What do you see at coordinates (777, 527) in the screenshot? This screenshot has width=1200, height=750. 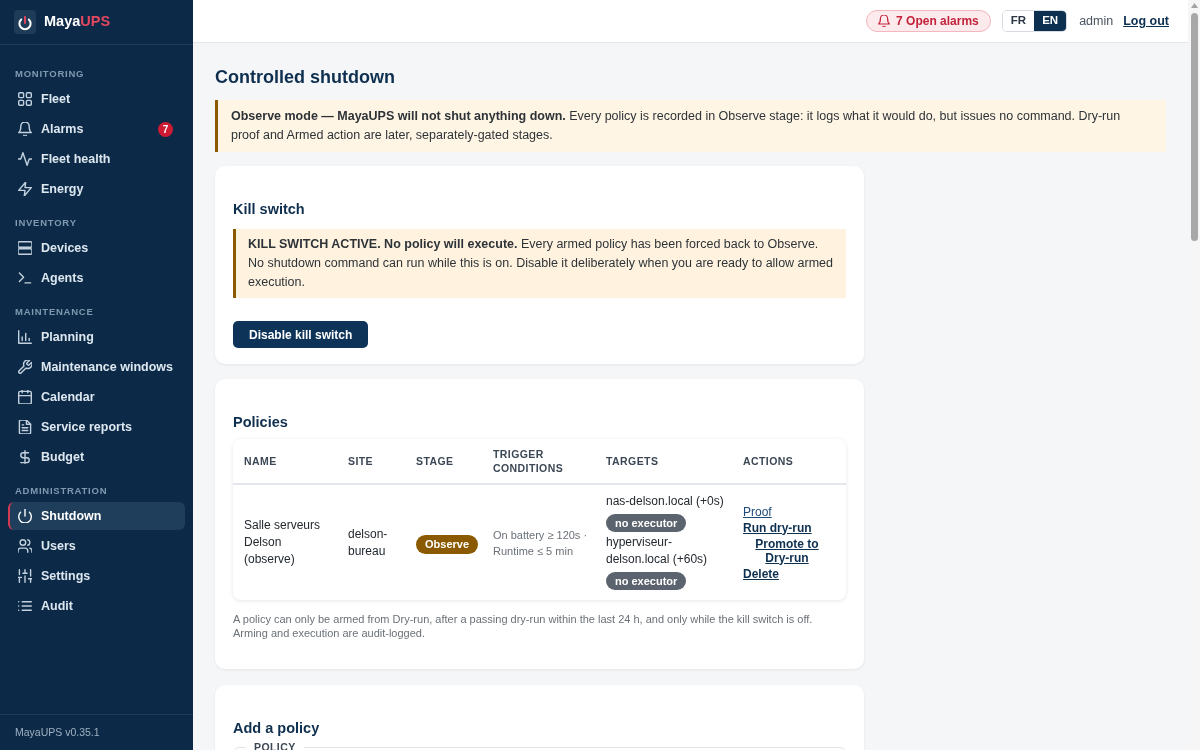 I see `action-link: Run dry-run` at bounding box center [777, 527].